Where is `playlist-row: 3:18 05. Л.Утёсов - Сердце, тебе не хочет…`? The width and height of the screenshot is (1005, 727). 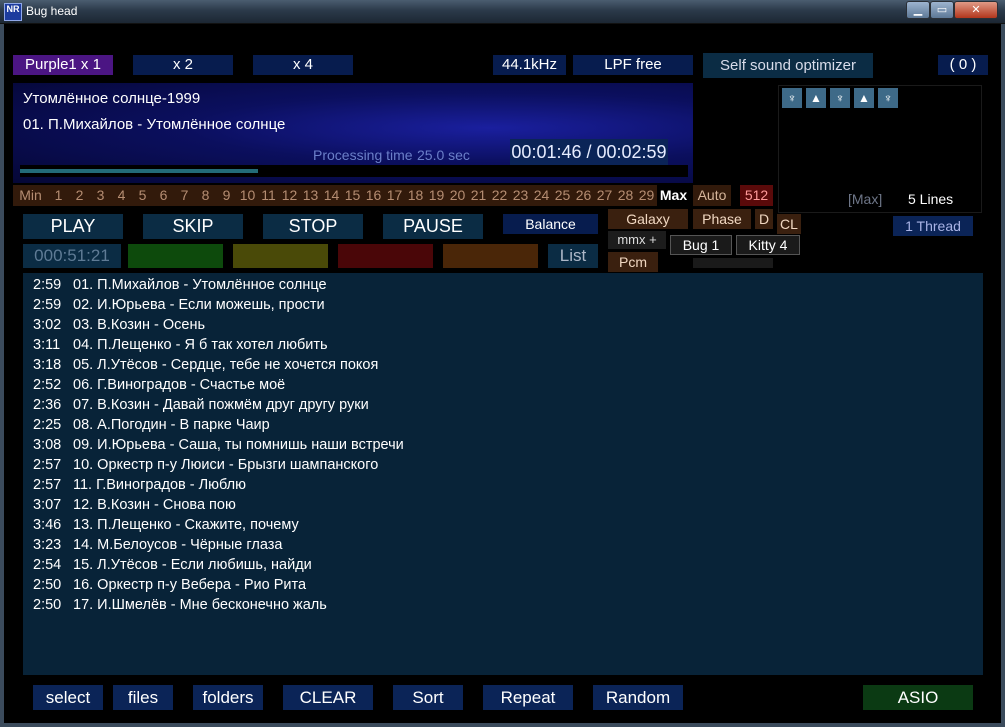 playlist-row: 3:18 05. Л.Утёсов - Сердце, тебе не хочет… is located at coordinates (205, 365).